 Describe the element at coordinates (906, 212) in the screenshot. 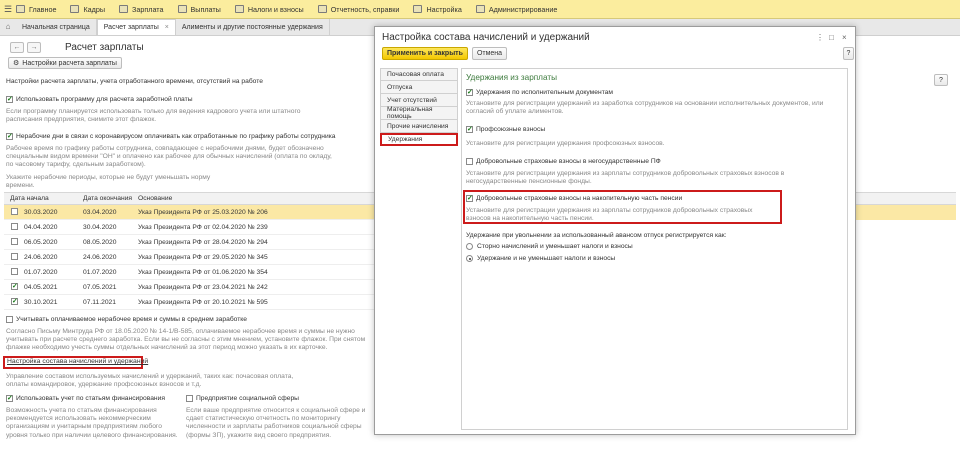

I see `selected-row-extension` at that location.